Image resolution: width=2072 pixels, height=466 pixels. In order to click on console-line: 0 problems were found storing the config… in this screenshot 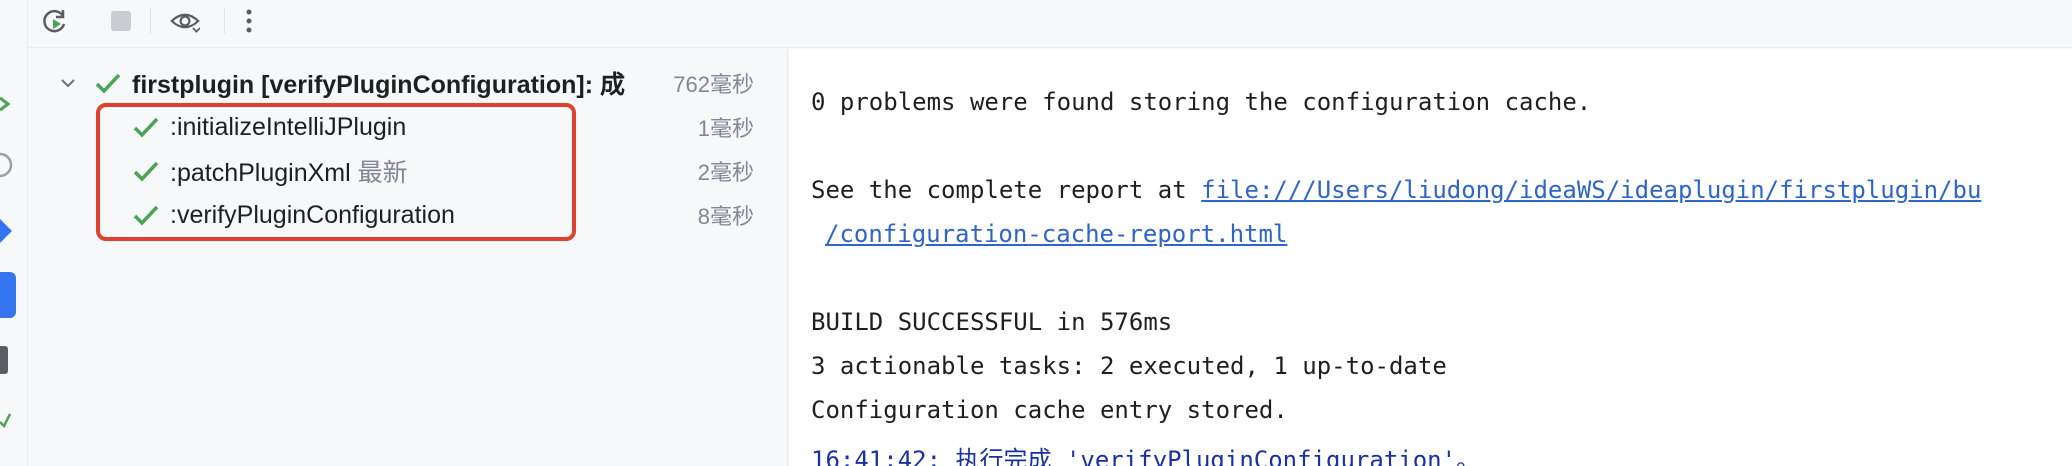, I will do `click(1201, 102)`.